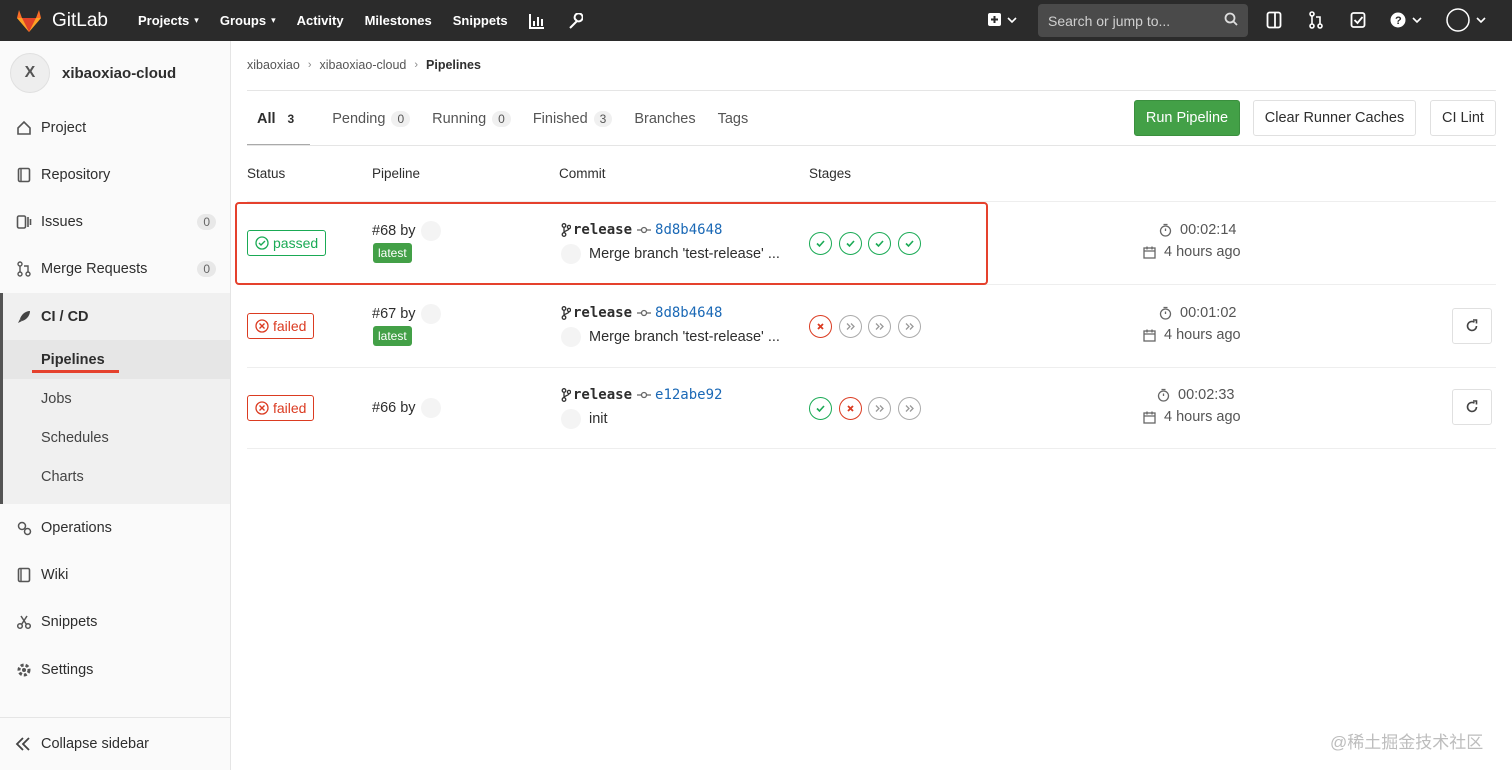 The image size is (1512, 770). What do you see at coordinates (56, 399) in the screenshot?
I see `sidebar-subitem-jobs: Jobs` at bounding box center [56, 399].